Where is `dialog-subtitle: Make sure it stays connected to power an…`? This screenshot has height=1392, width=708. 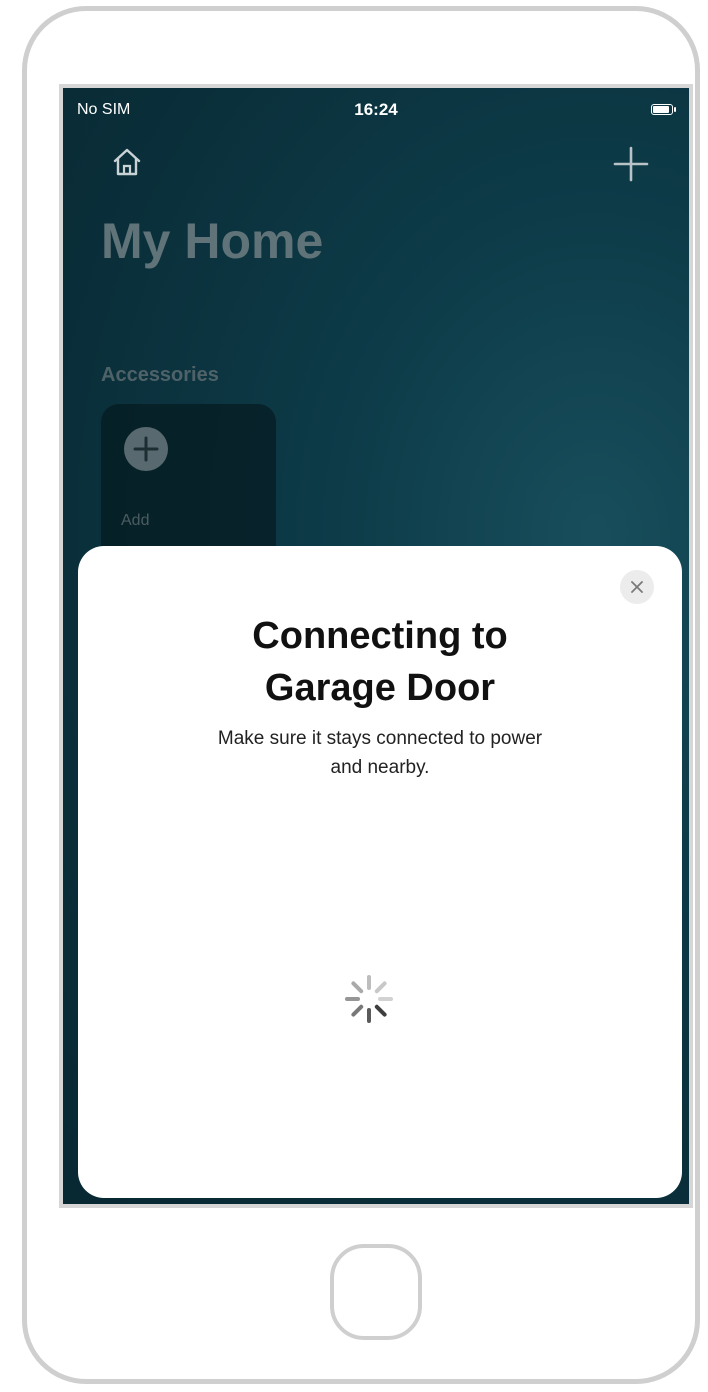 dialog-subtitle: Make sure it stays connected to power an… is located at coordinates (380, 753).